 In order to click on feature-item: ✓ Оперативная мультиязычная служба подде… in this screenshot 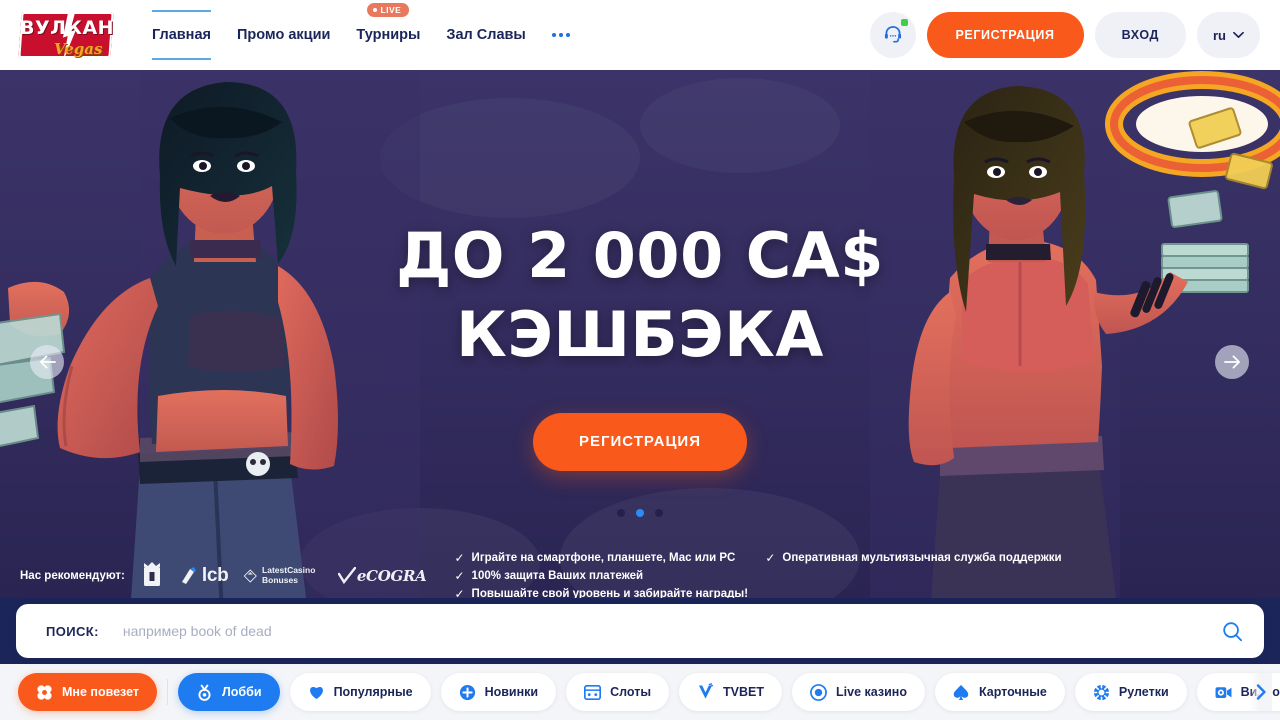, I will do `click(913, 558)`.